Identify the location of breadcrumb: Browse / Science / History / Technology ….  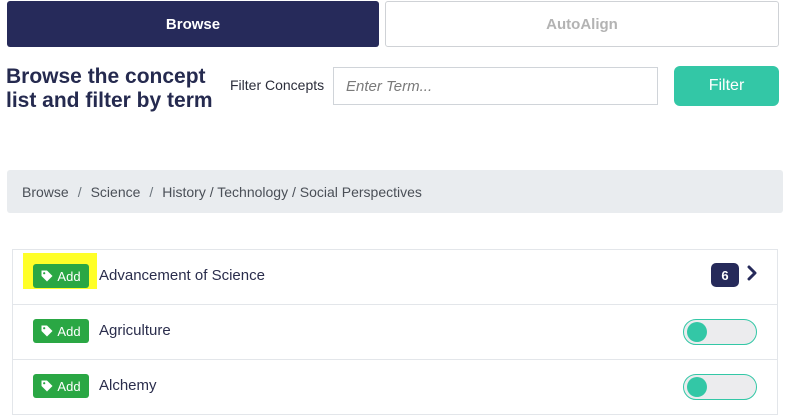
(395, 191).